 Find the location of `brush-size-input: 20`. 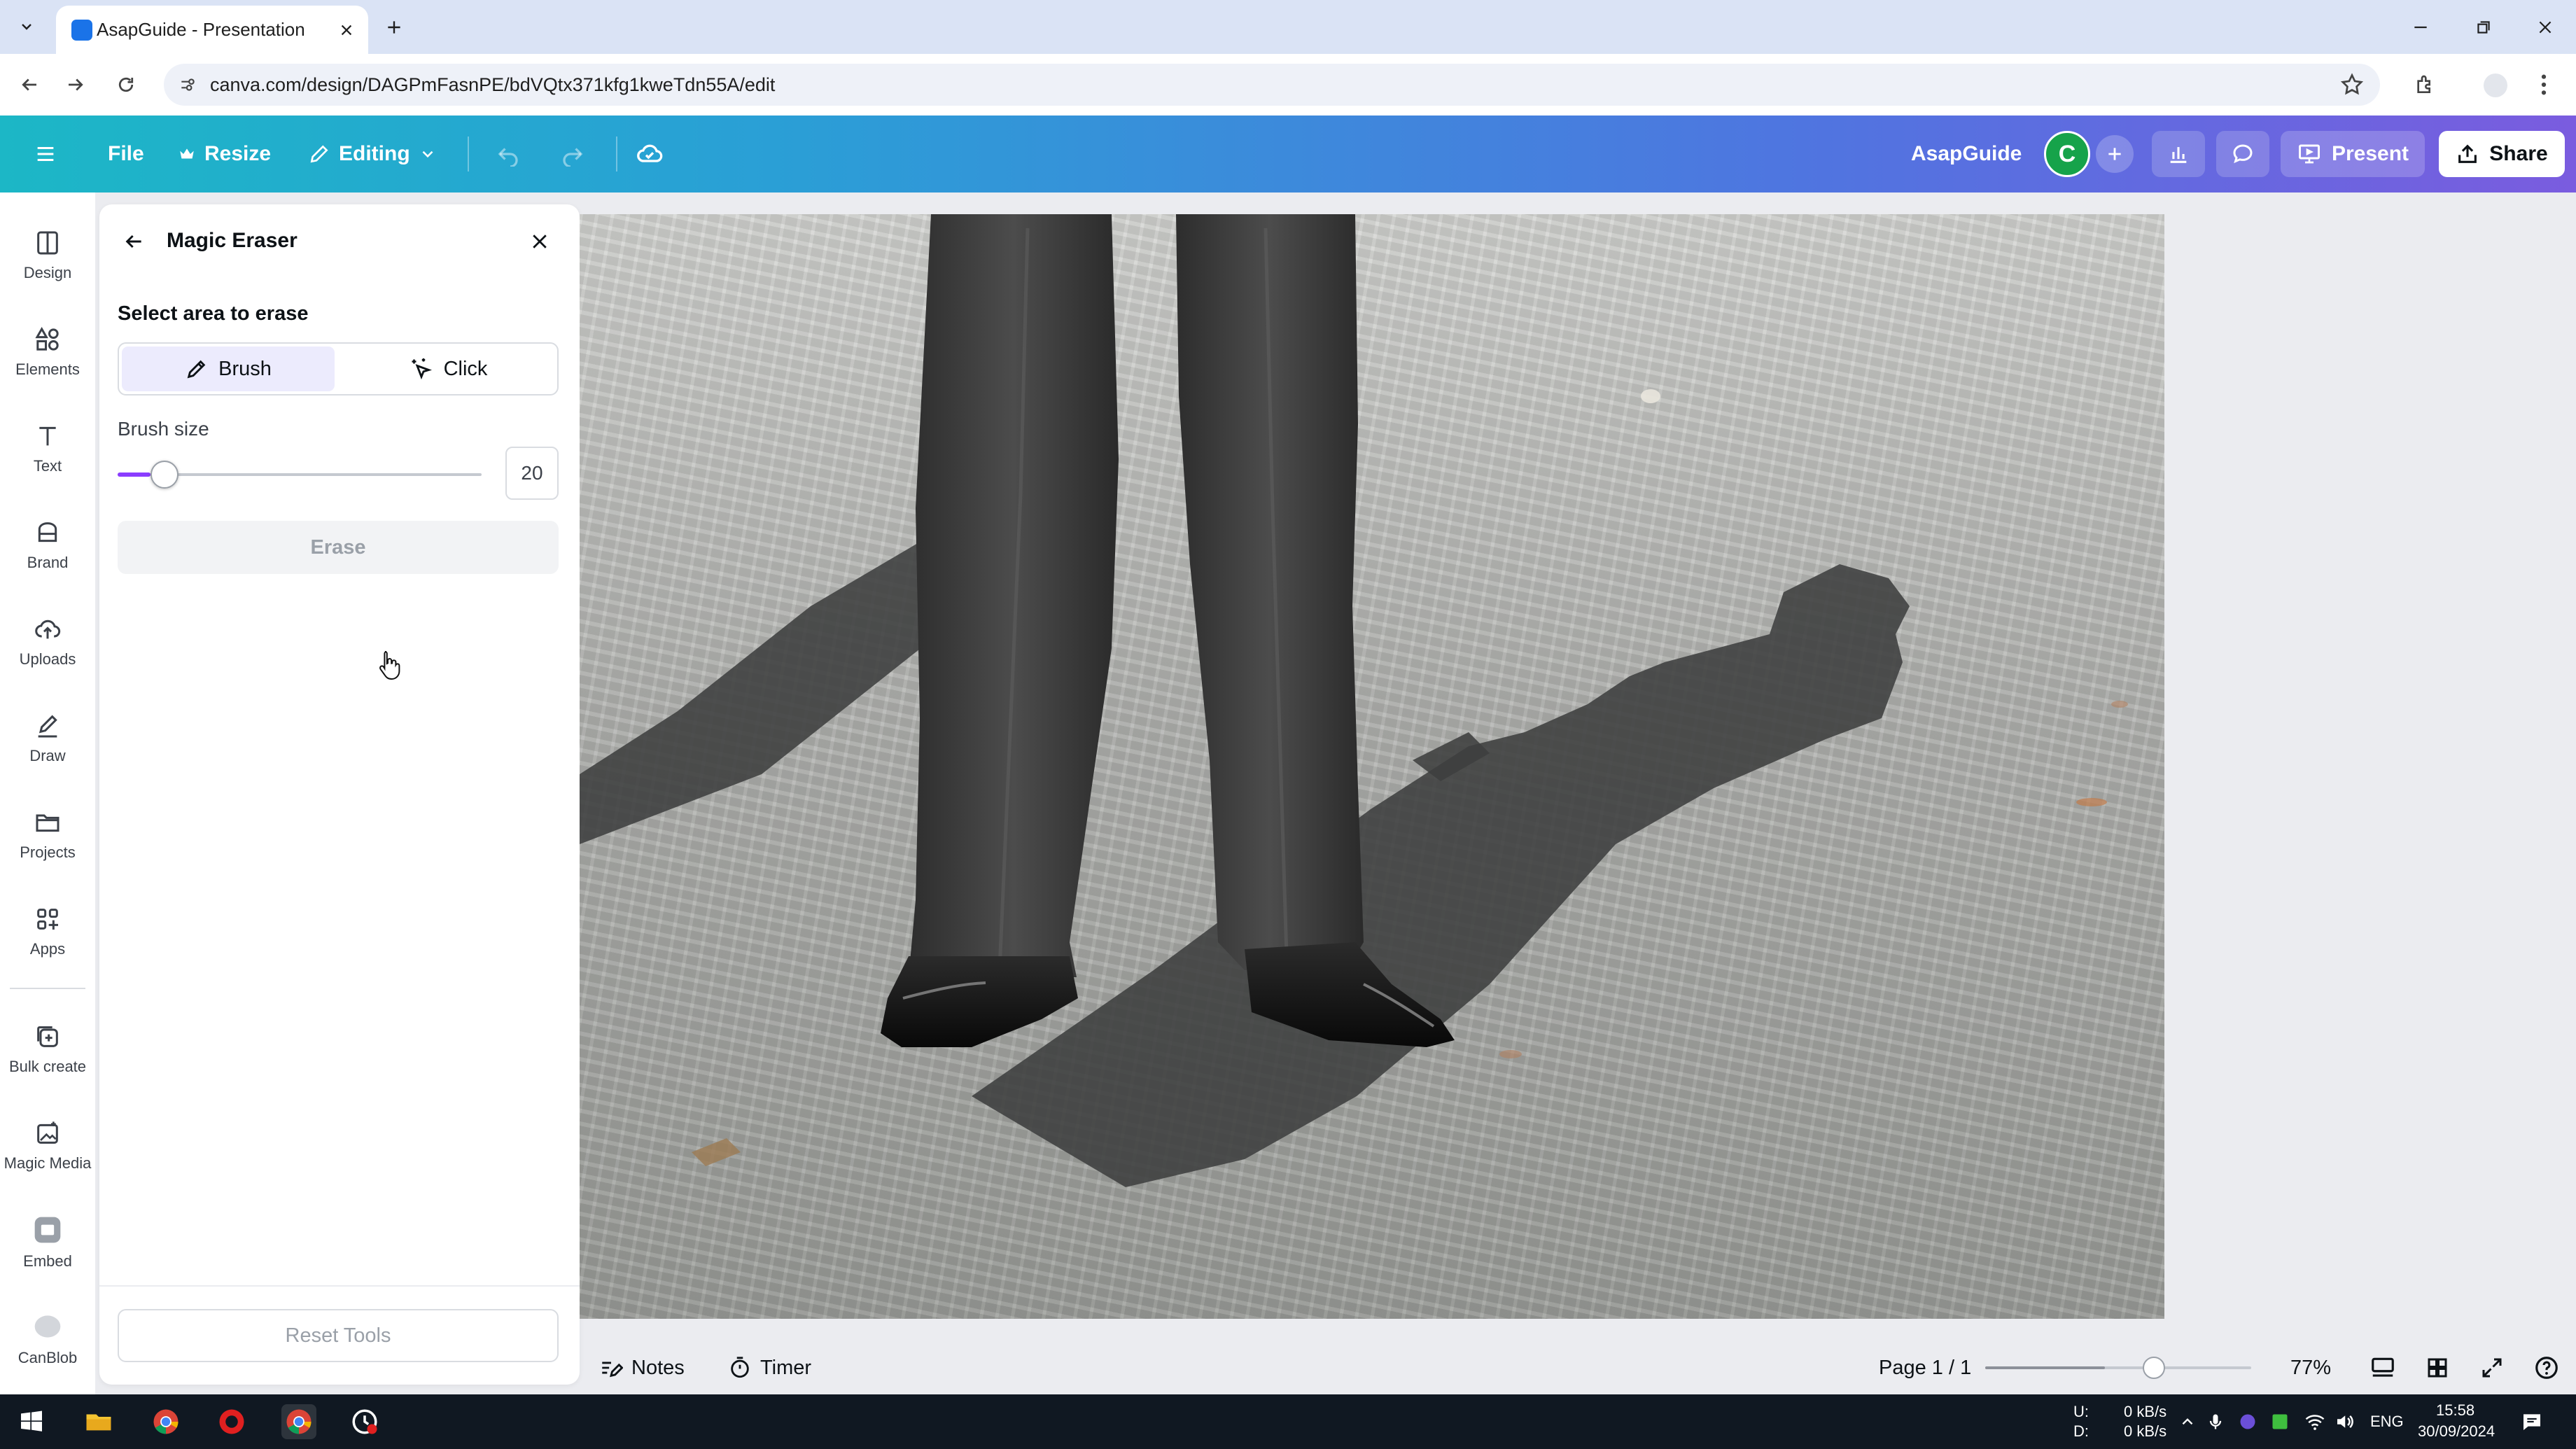

brush-size-input: 20 is located at coordinates (532, 473).